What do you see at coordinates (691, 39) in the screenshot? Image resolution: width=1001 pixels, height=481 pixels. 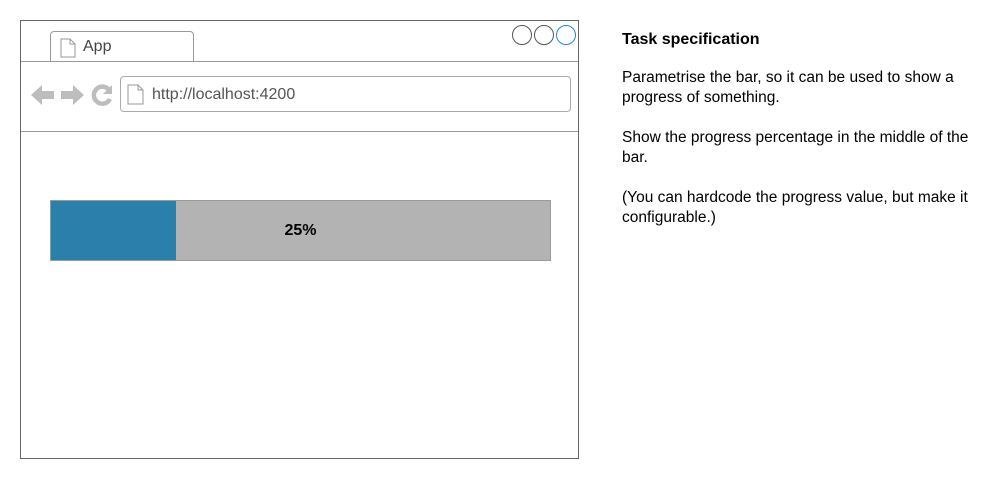 I see `spec-title: Task specification` at bounding box center [691, 39].